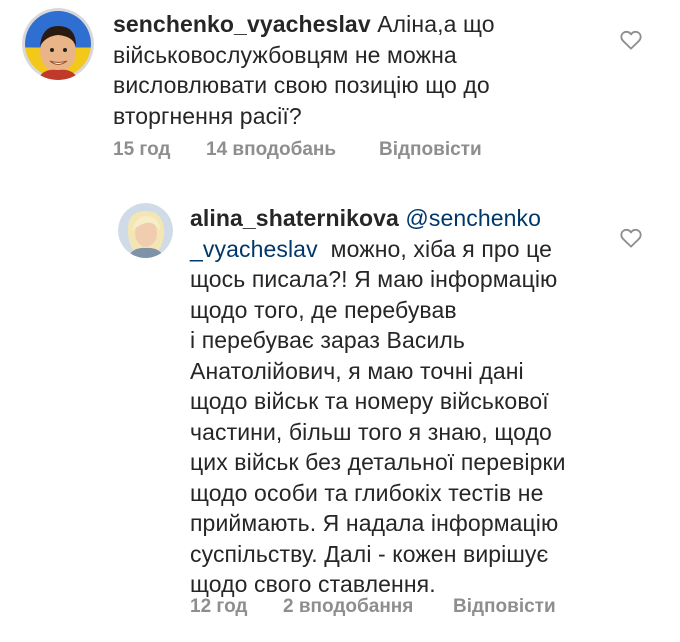 This screenshot has height=642, width=680. What do you see at coordinates (369, 553) in the screenshot?
I see `comment-text-line: суспільству. Далі - кожен вирішує` at bounding box center [369, 553].